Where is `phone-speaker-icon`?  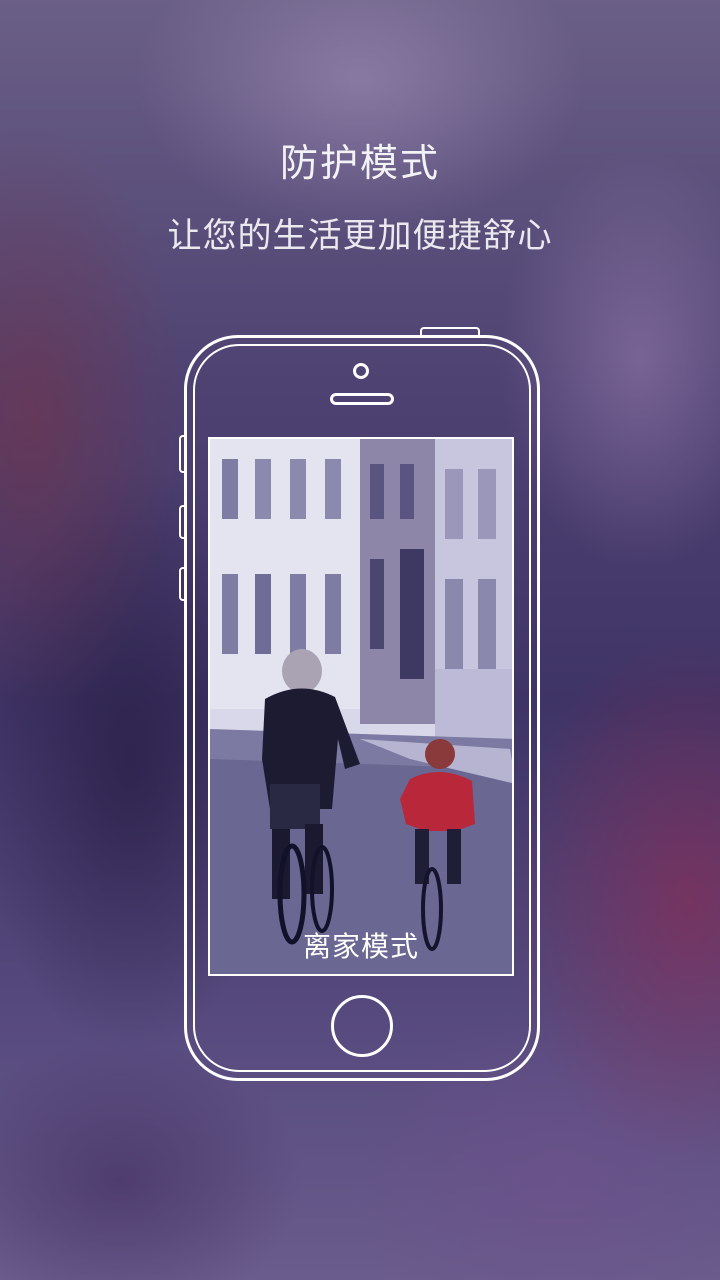
phone-speaker-icon is located at coordinates (362, 399).